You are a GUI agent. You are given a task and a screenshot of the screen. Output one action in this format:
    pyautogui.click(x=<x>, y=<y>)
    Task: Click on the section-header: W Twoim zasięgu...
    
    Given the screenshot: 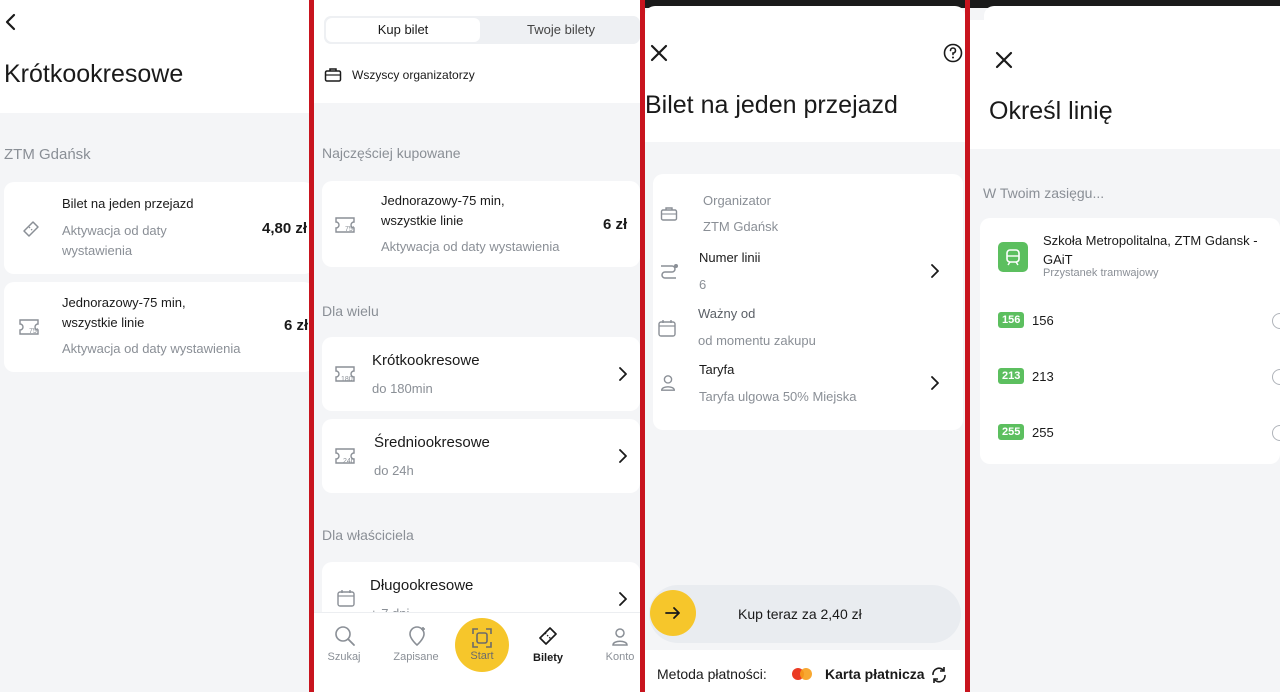 What is the action you would take?
    pyautogui.click(x=1044, y=193)
    